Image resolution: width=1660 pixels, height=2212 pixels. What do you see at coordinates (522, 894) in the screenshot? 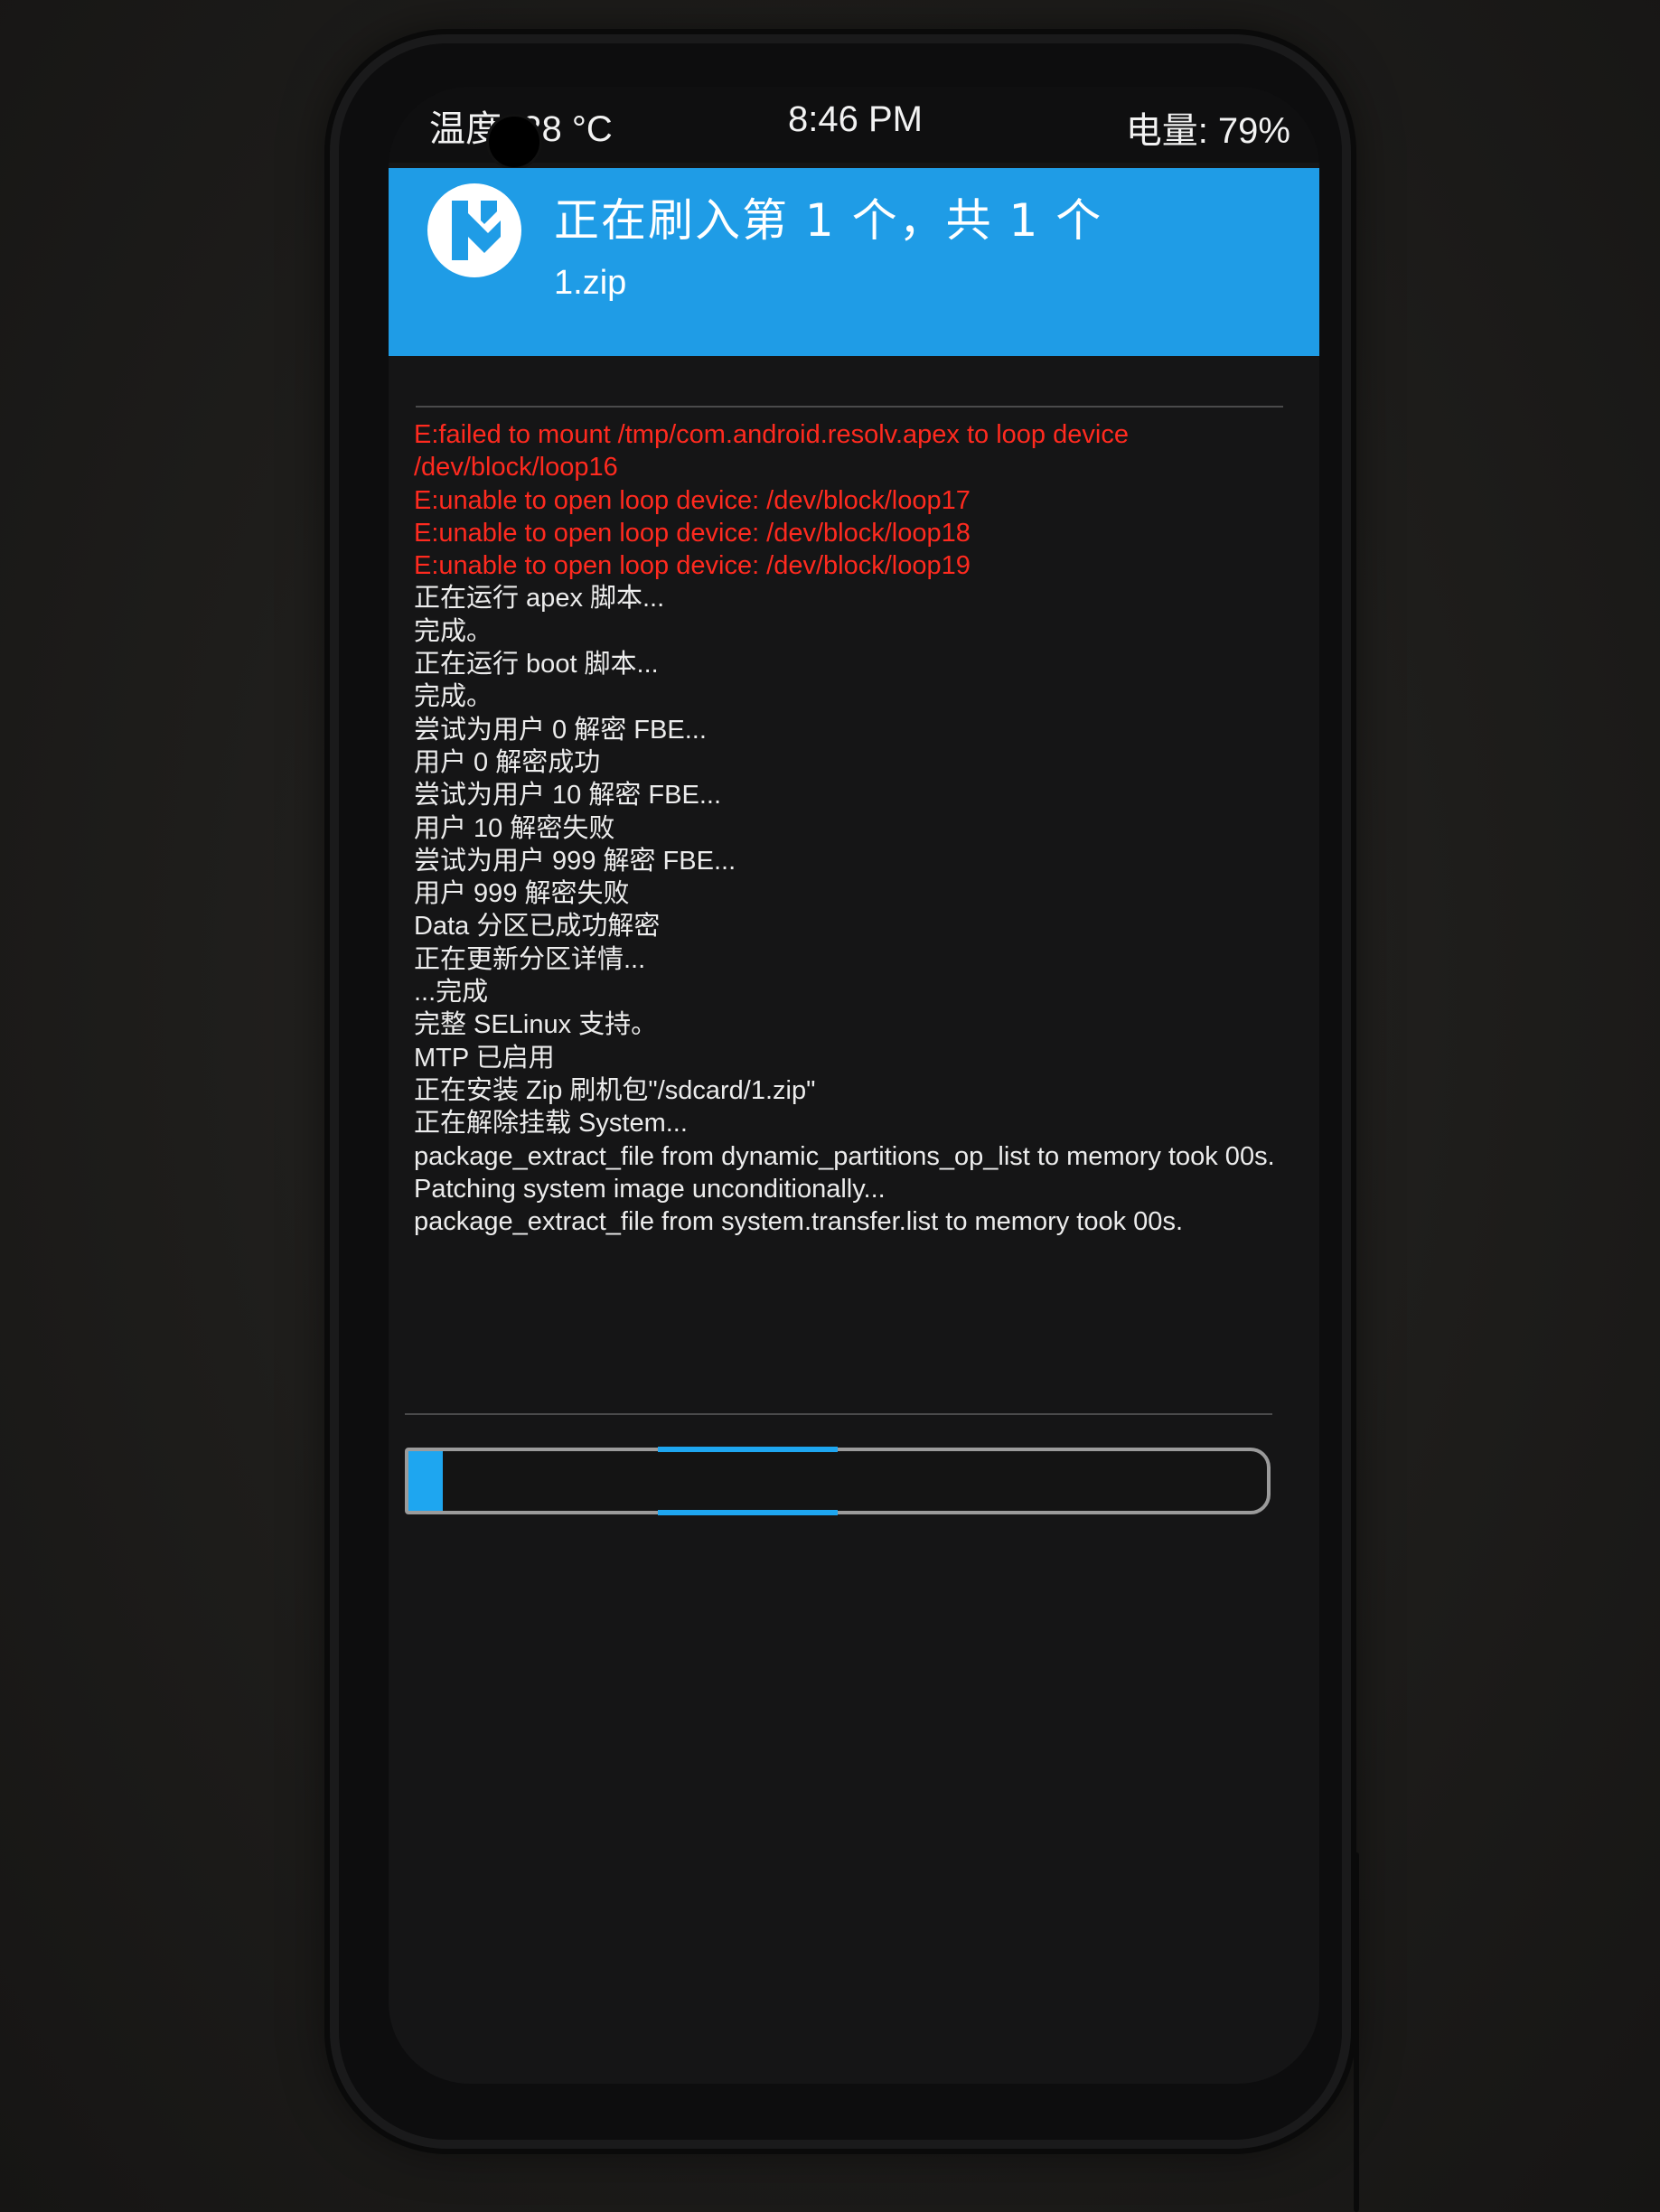
I see `console-line: 用户 999 解密失败` at bounding box center [522, 894].